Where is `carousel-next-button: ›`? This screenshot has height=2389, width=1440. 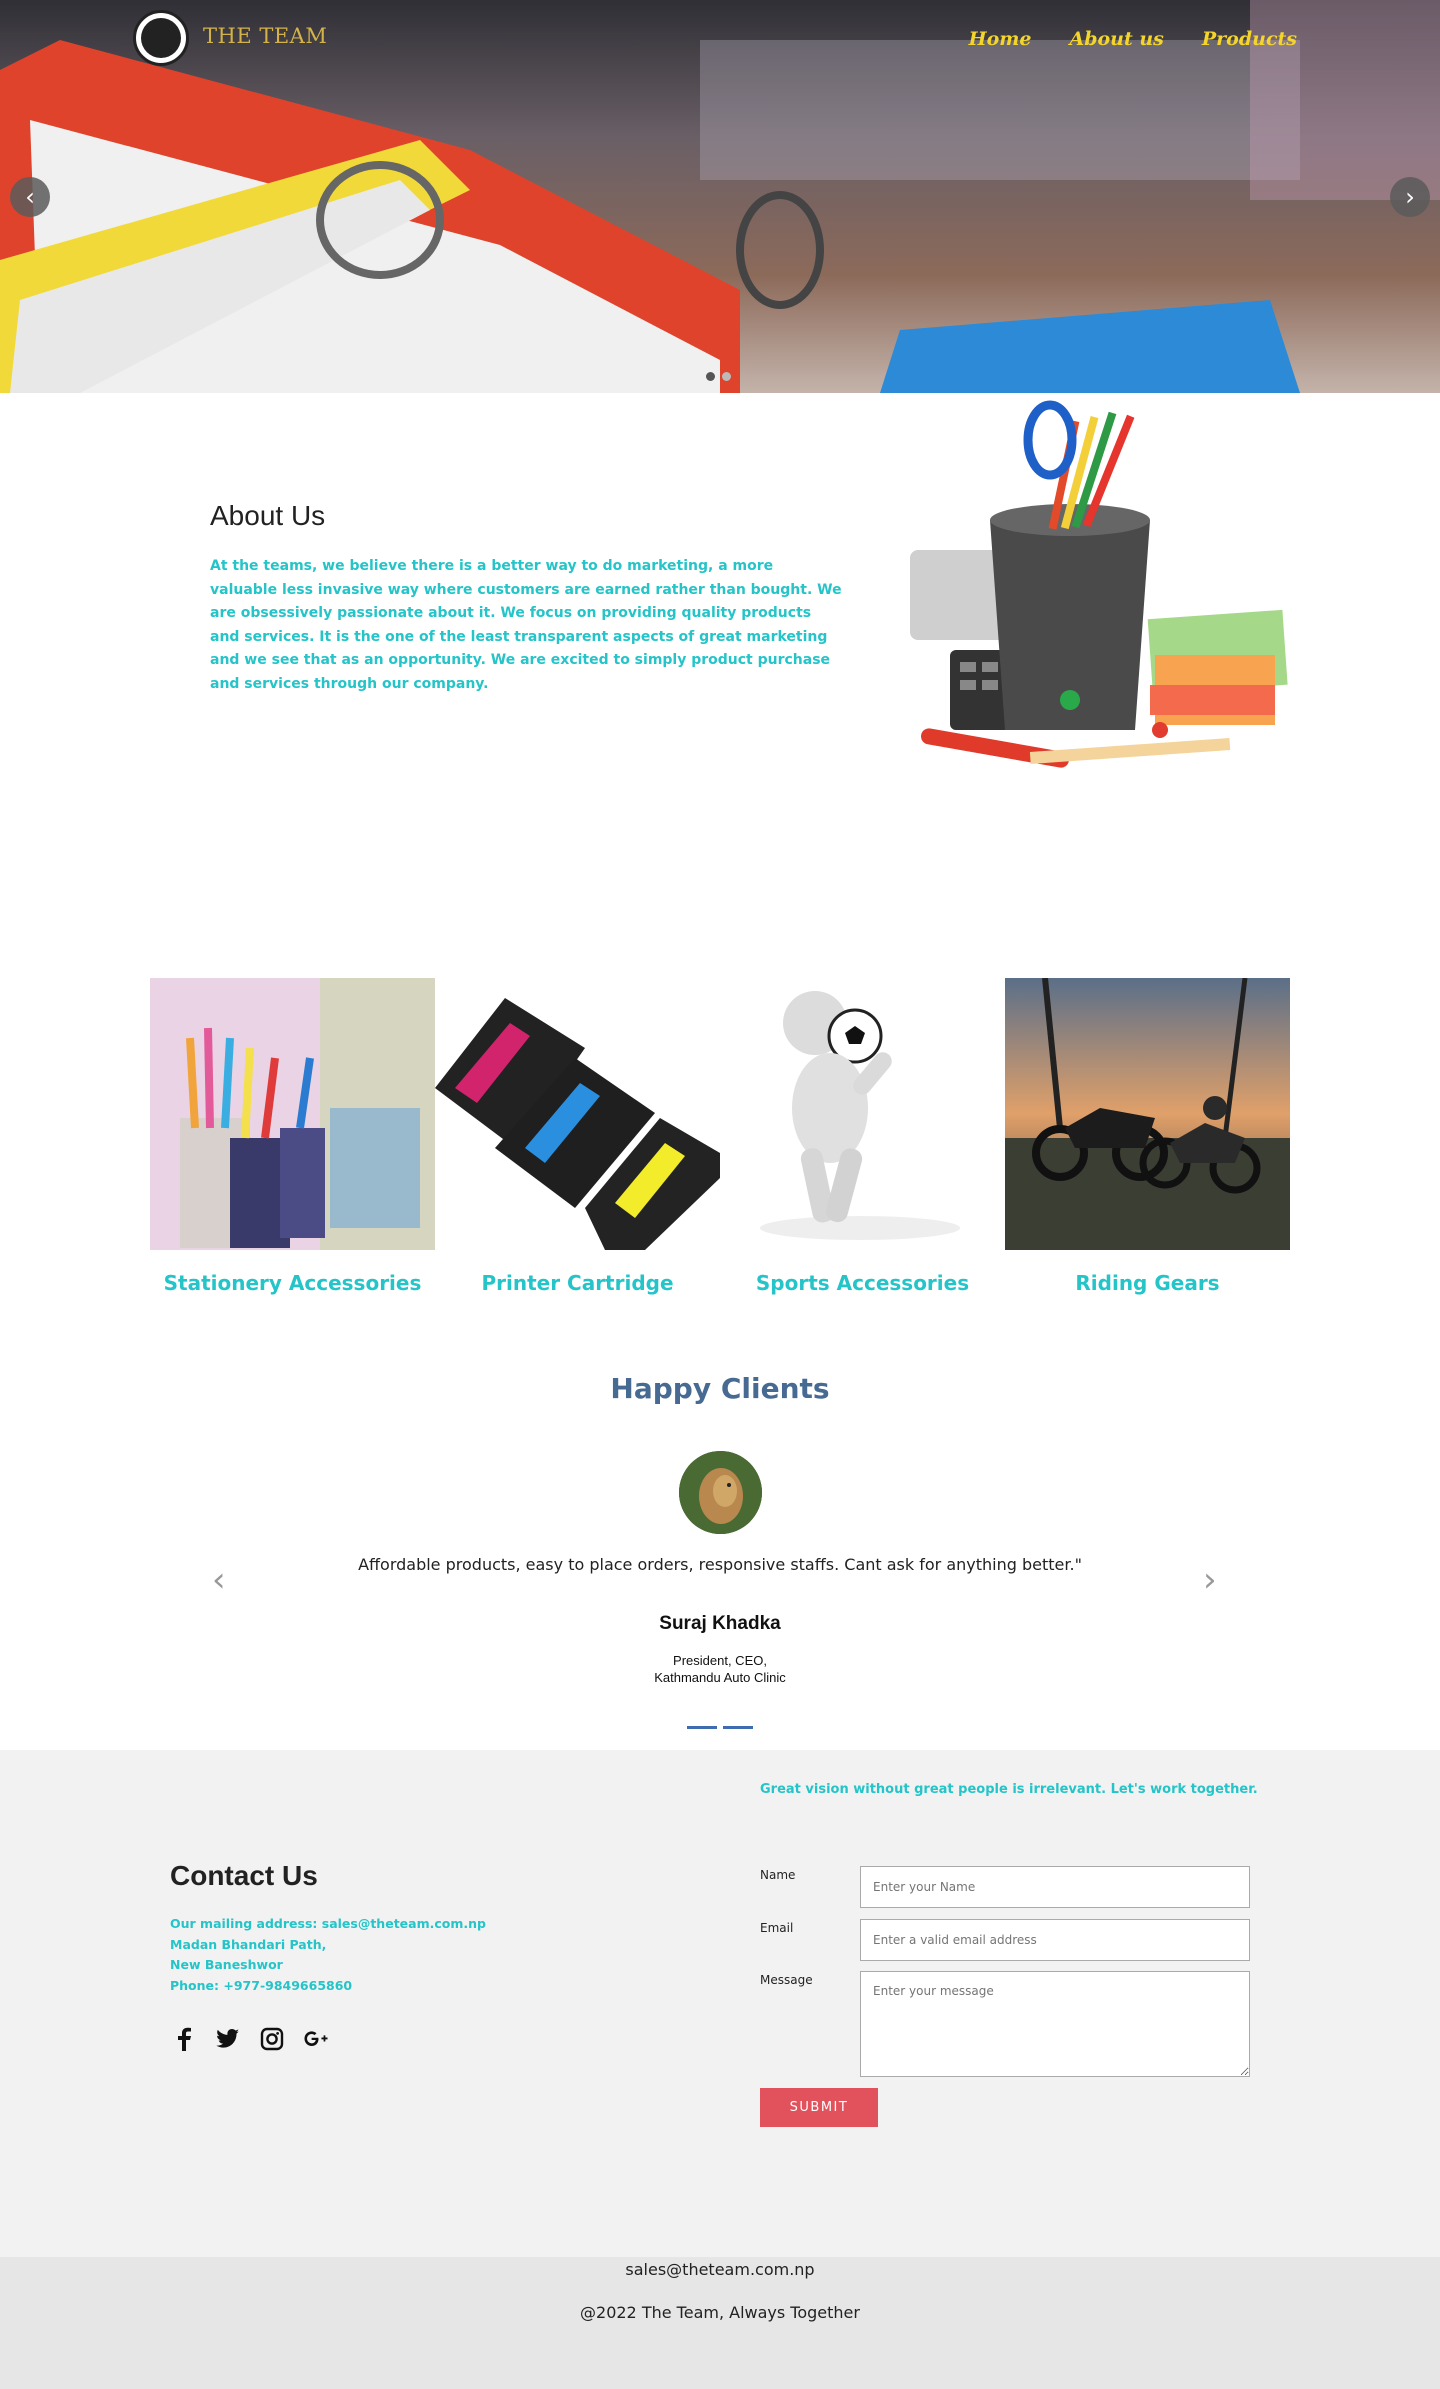
carousel-next-button: › is located at coordinates (1410, 197).